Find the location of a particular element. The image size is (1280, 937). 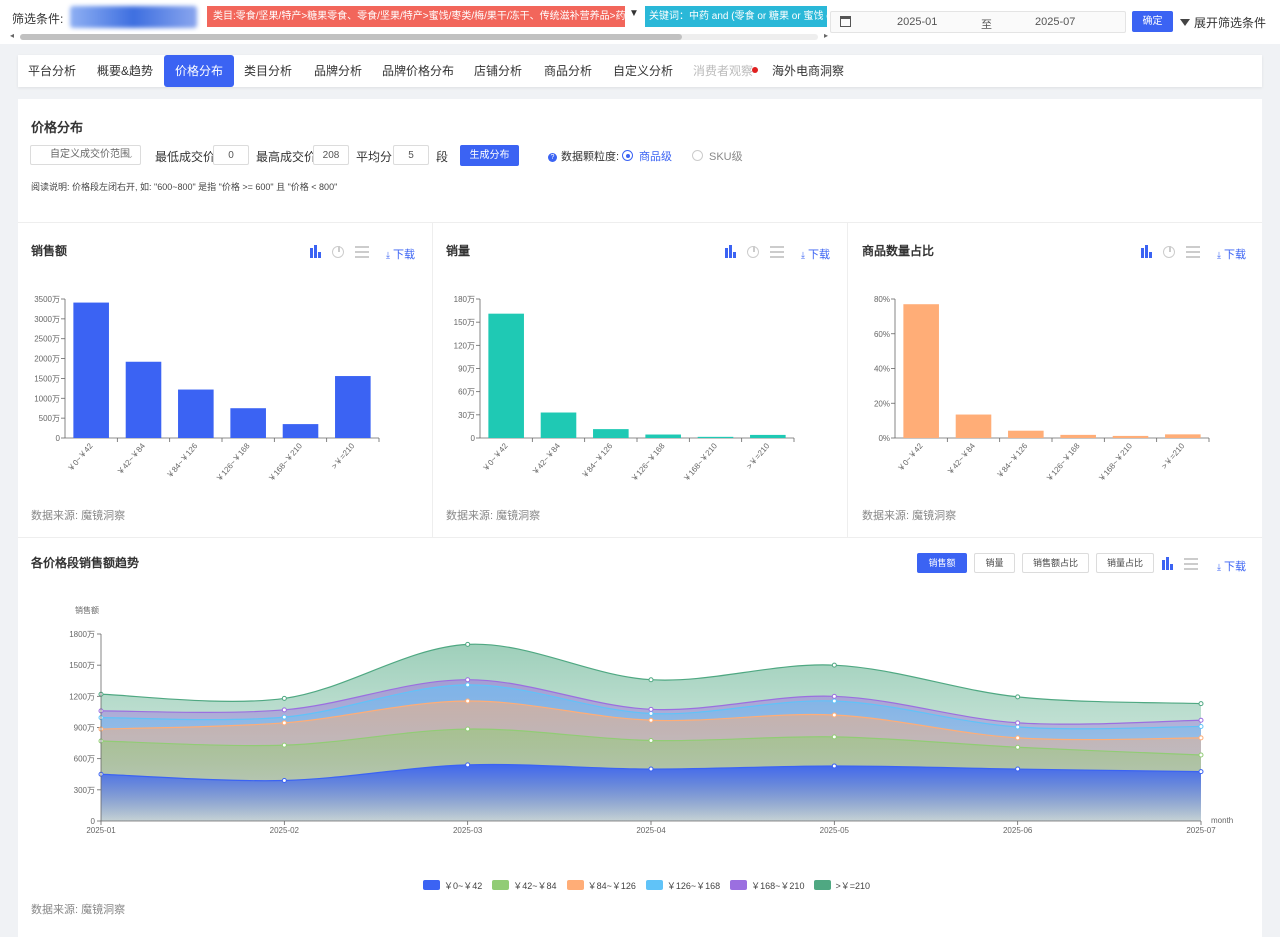

expand-filter-button: 展开筛选条件 is located at coordinates (1223, 22).